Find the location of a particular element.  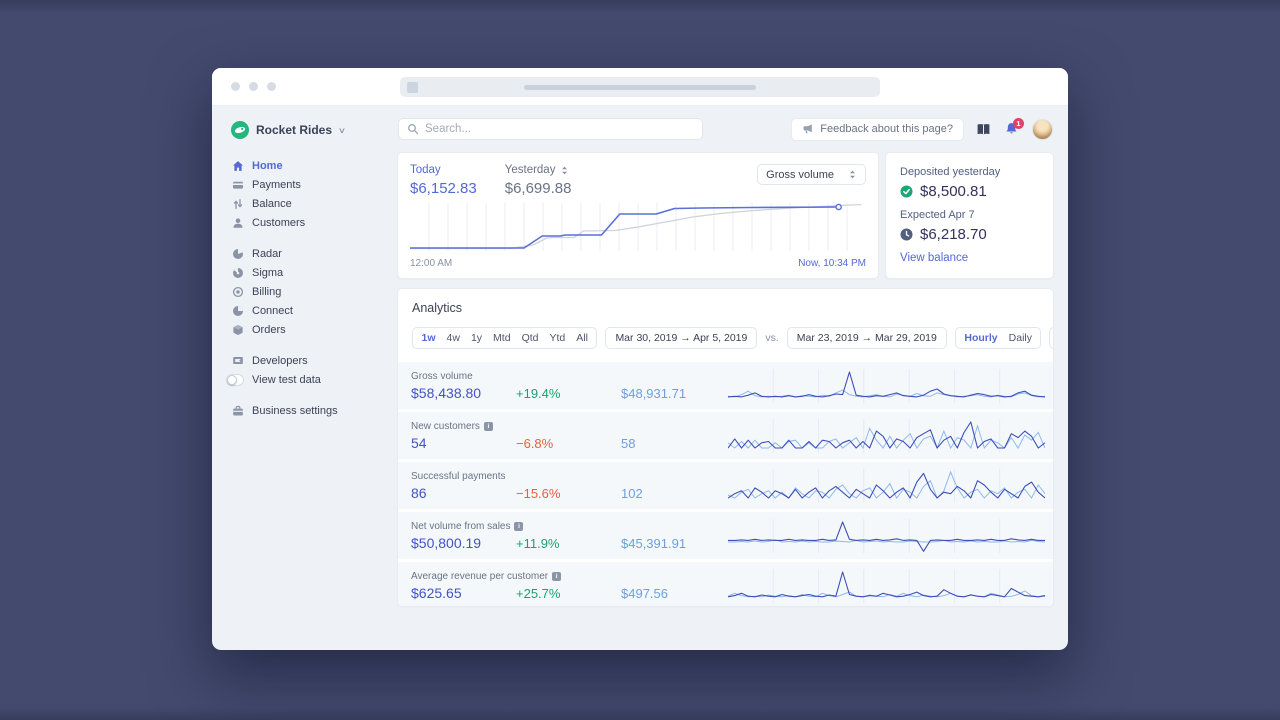

axis-start-label: 12:00 AM is located at coordinates (431, 263).